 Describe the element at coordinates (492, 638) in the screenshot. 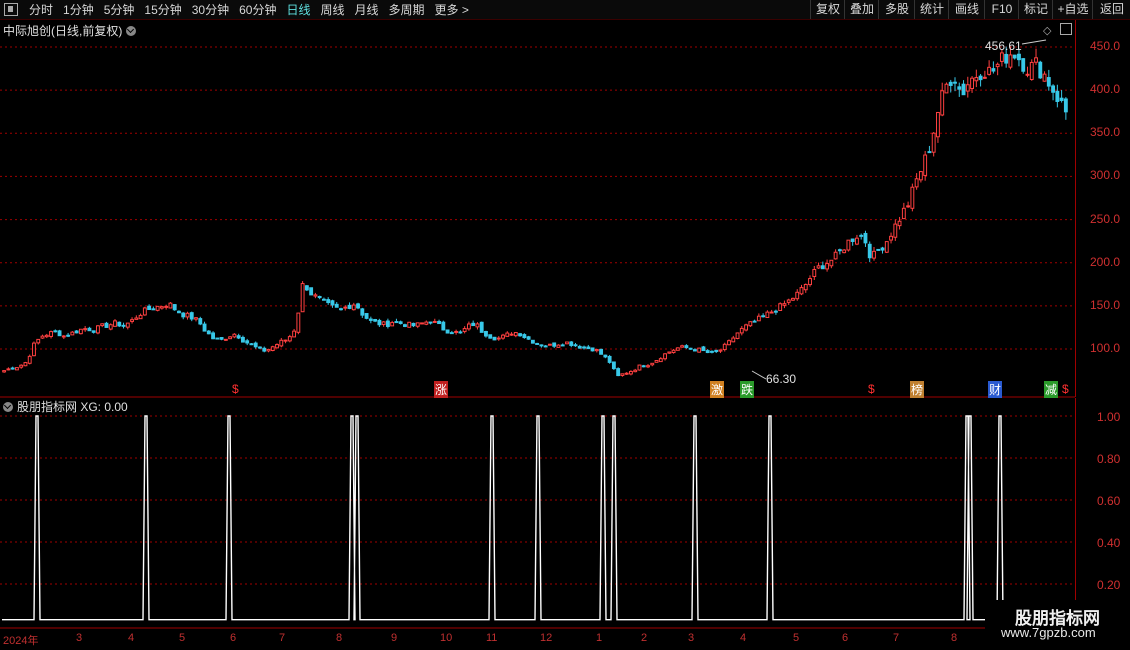

I see `x-label: 11` at that location.